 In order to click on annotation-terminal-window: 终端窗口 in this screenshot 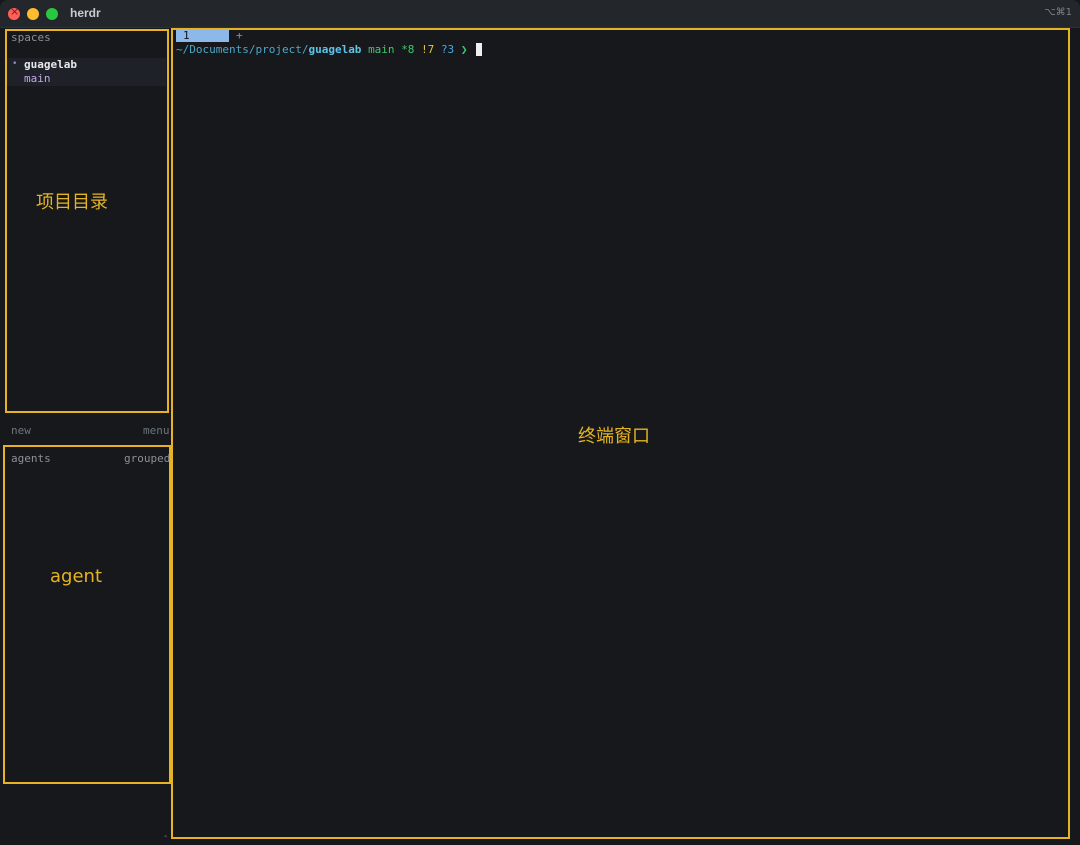, I will do `click(614, 436)`.